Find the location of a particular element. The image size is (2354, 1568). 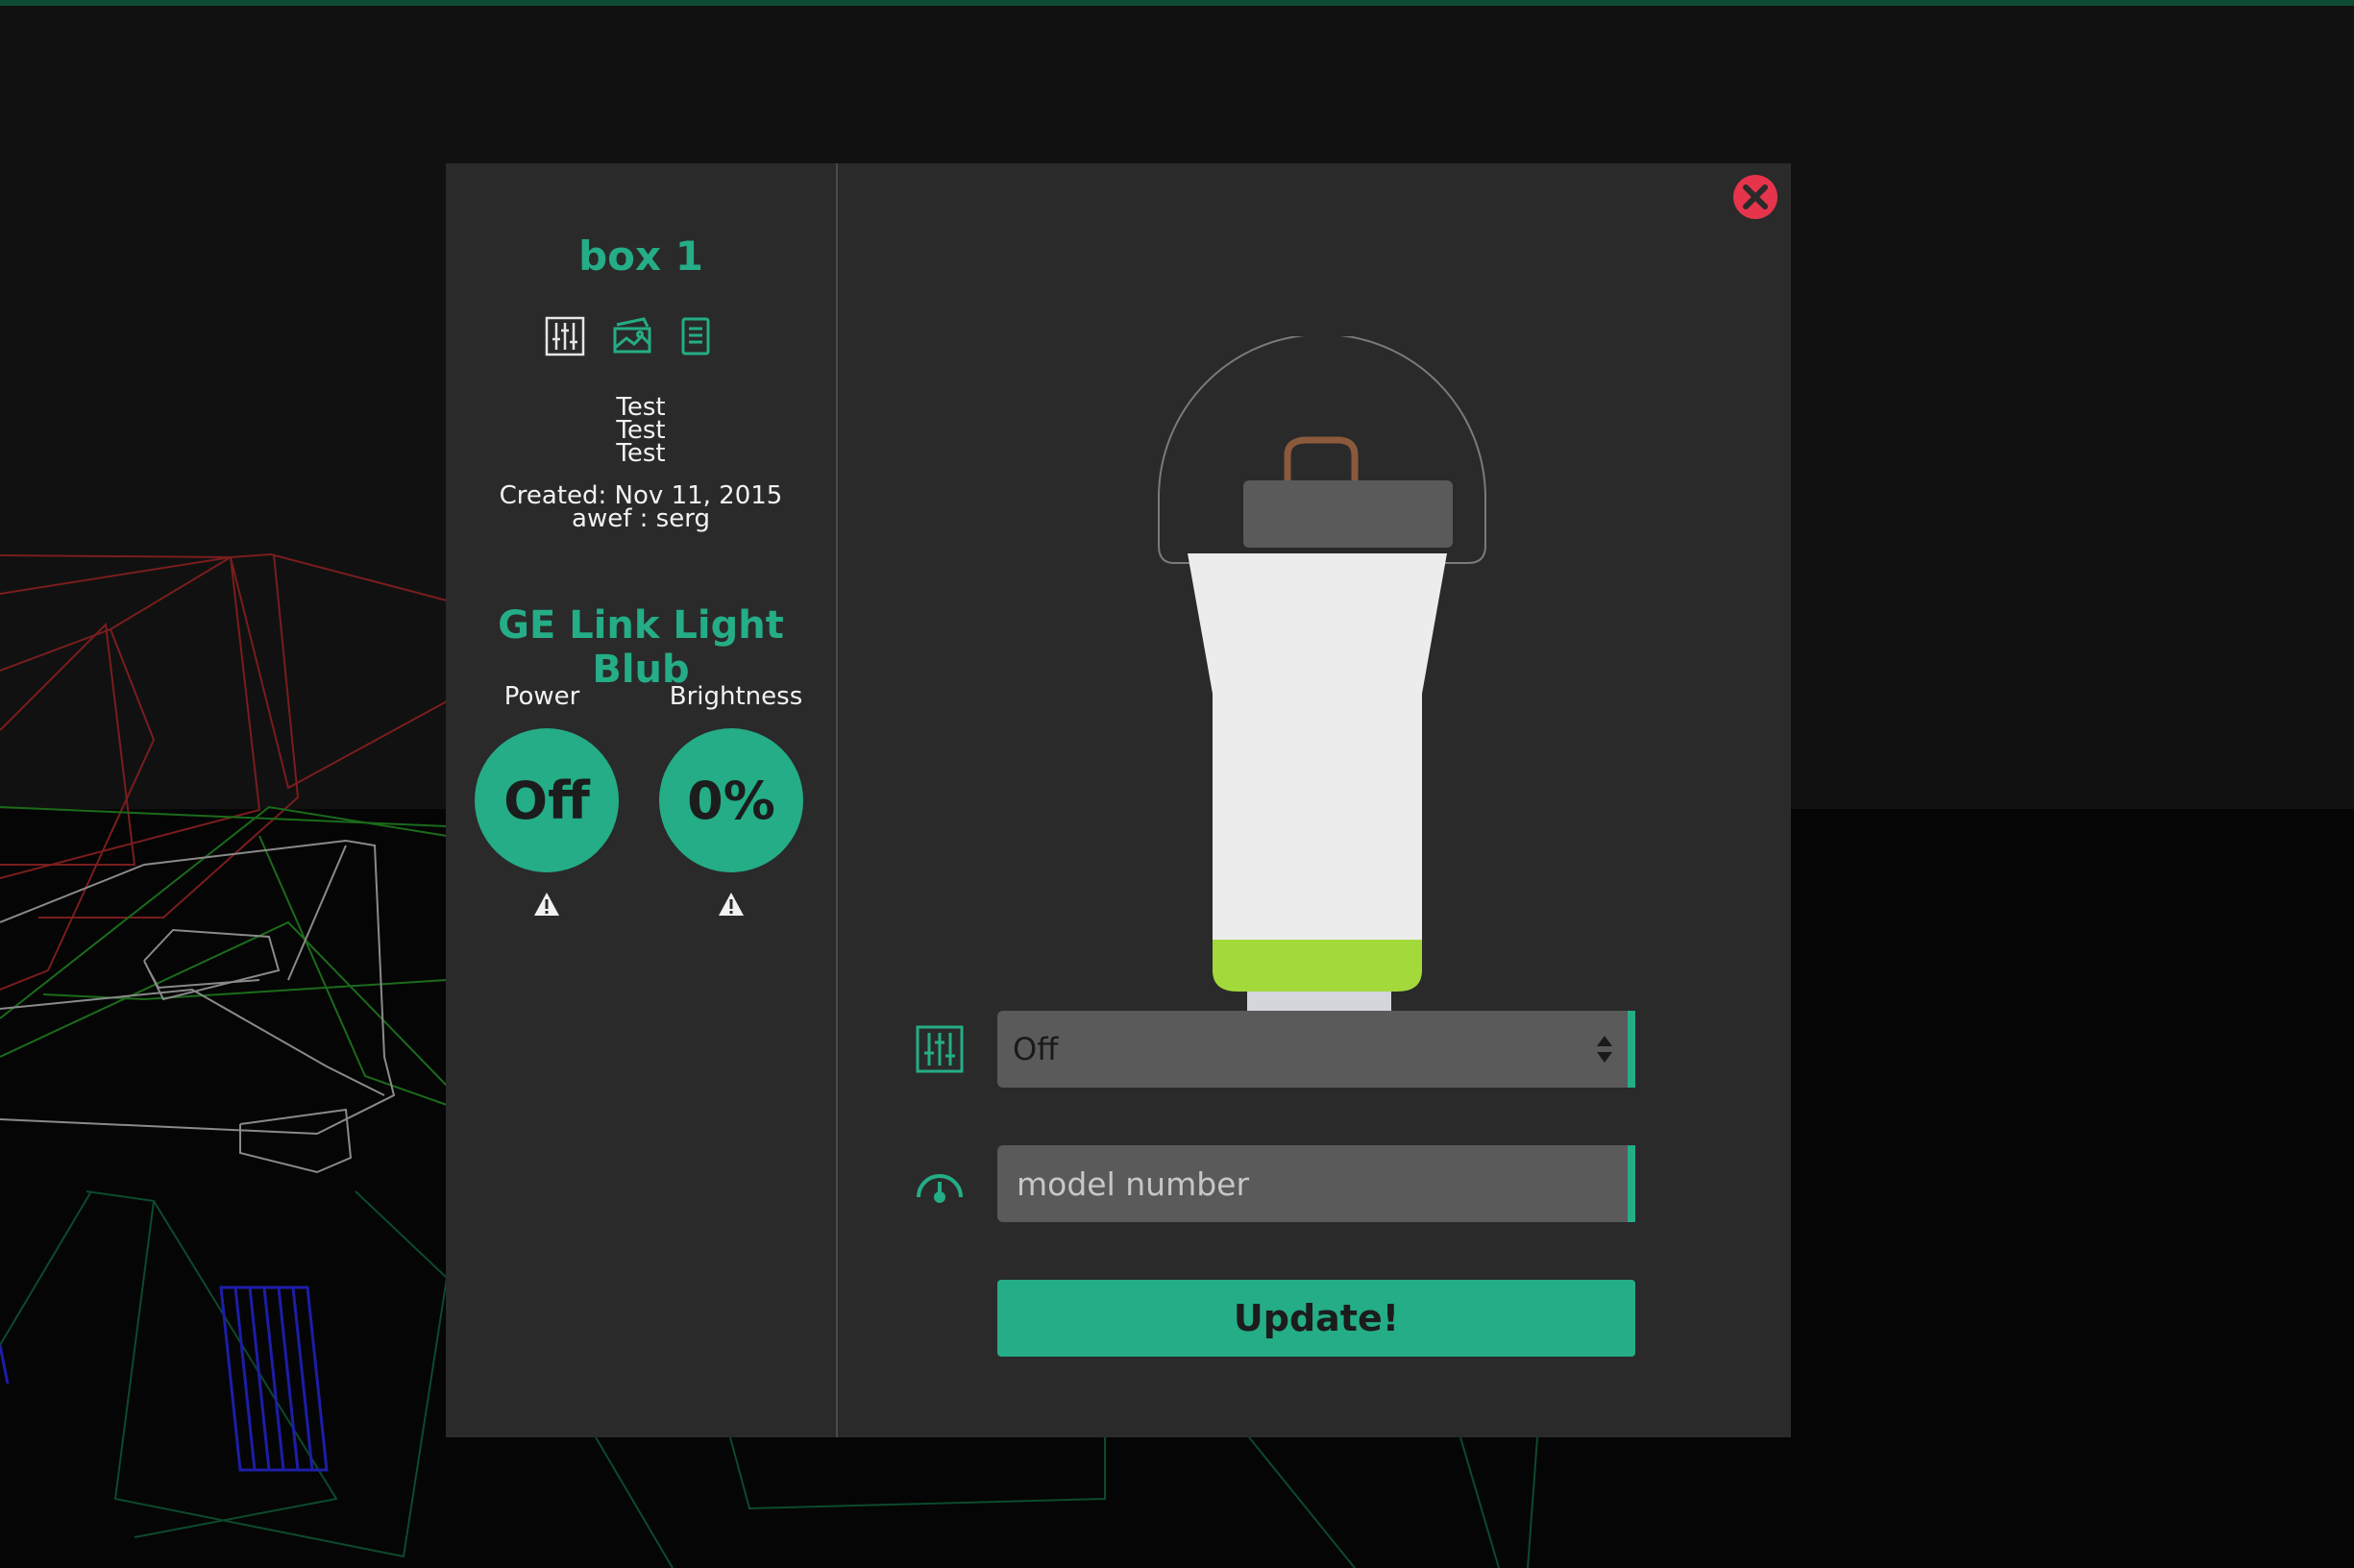

select-arrows-icon is located at coordinates (1604, 1049).